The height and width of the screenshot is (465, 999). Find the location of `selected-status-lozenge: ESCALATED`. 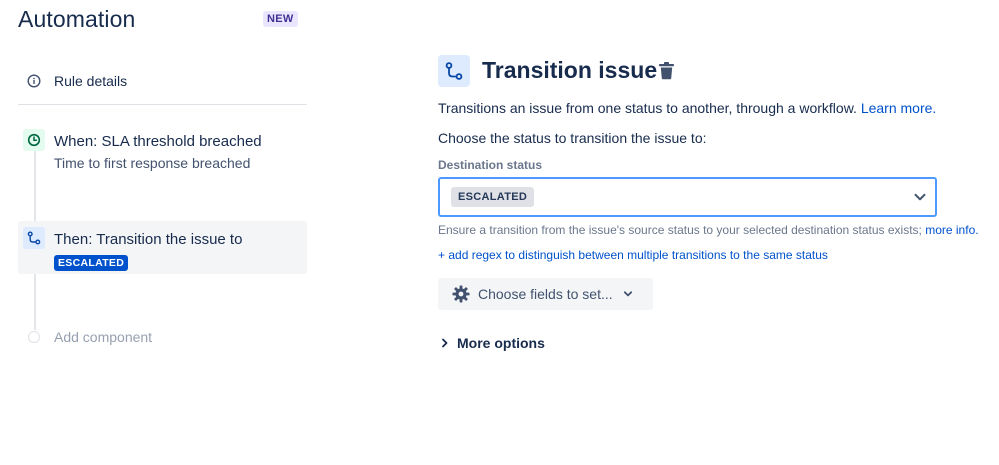

selected-status-lozenge: ESCALATED is located at coordinates (493, 197).